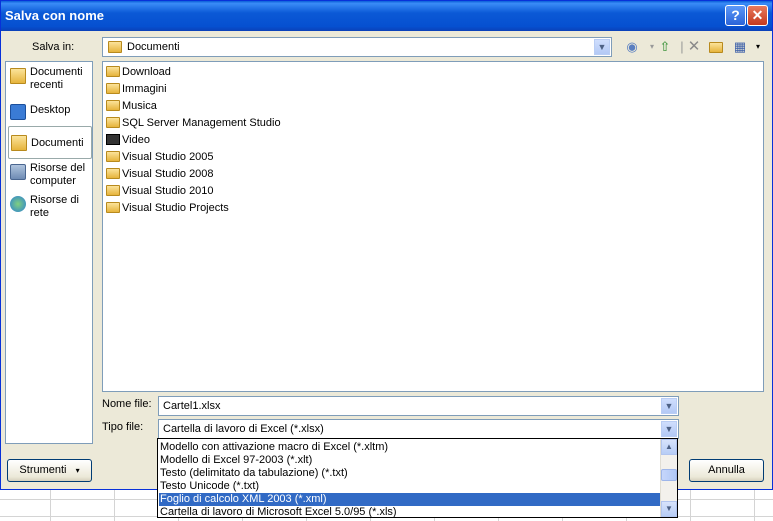 The image size is (773, 521). I want to click on scroll-down-icon: ▼, so click(669, 509).